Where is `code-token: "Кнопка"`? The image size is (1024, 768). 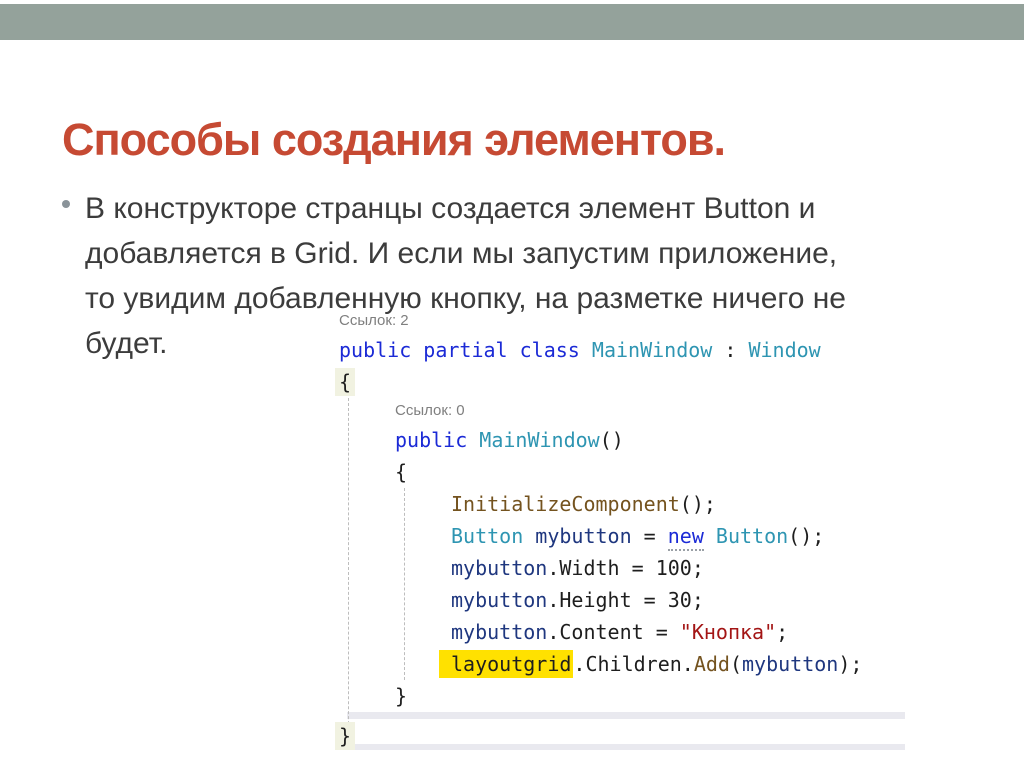
code-token: "Кнопка" is located at coordinates (728, 632).